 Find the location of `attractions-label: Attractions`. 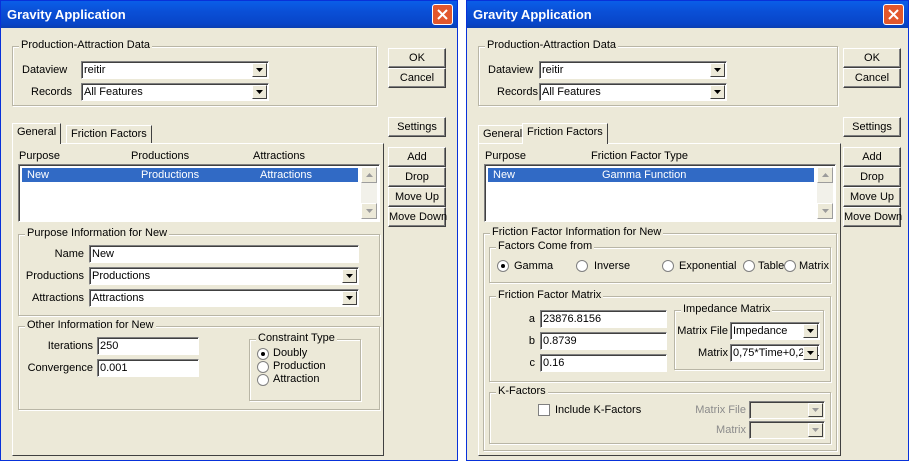

attractions-label: Attractions is located at coordinates (58, 298).